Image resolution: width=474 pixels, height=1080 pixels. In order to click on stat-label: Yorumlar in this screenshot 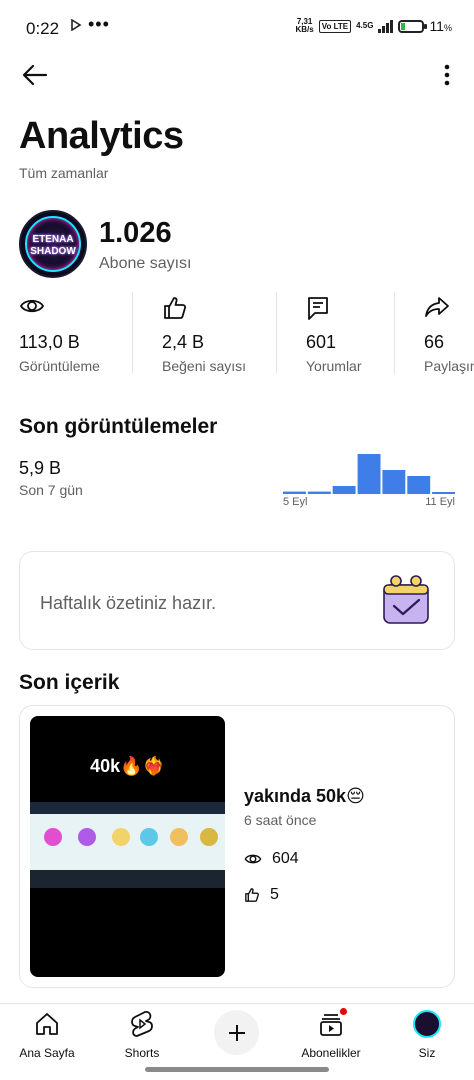, I will do `click(334, 366)`.